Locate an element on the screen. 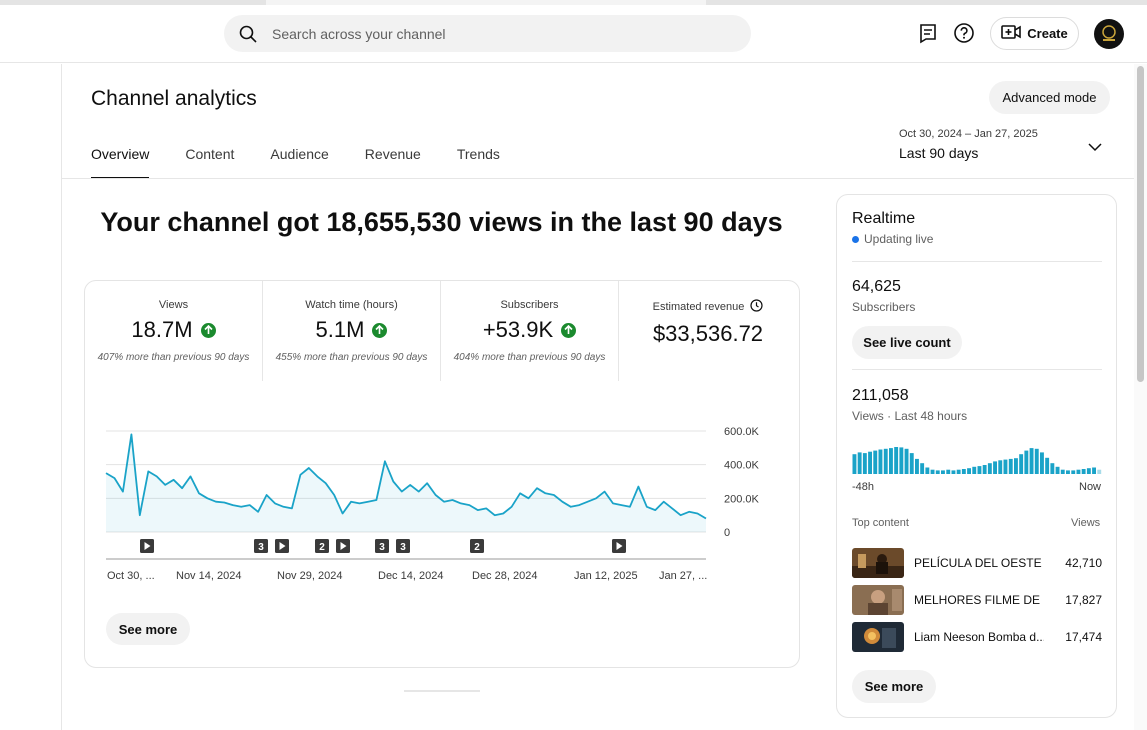 The height and width of the screenshot is (730, 1147). search-bar: Search across your channel is located at coordinates (487, 33).